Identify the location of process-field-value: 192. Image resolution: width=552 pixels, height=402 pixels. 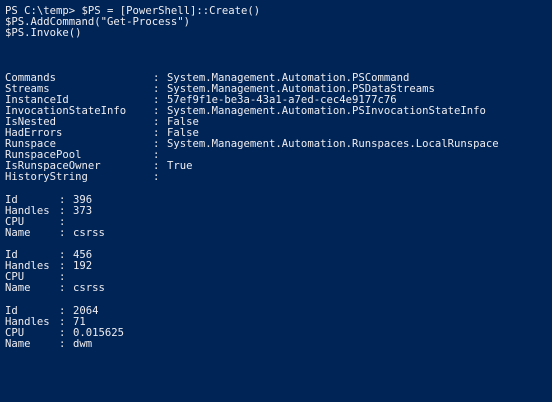
(83, 267).